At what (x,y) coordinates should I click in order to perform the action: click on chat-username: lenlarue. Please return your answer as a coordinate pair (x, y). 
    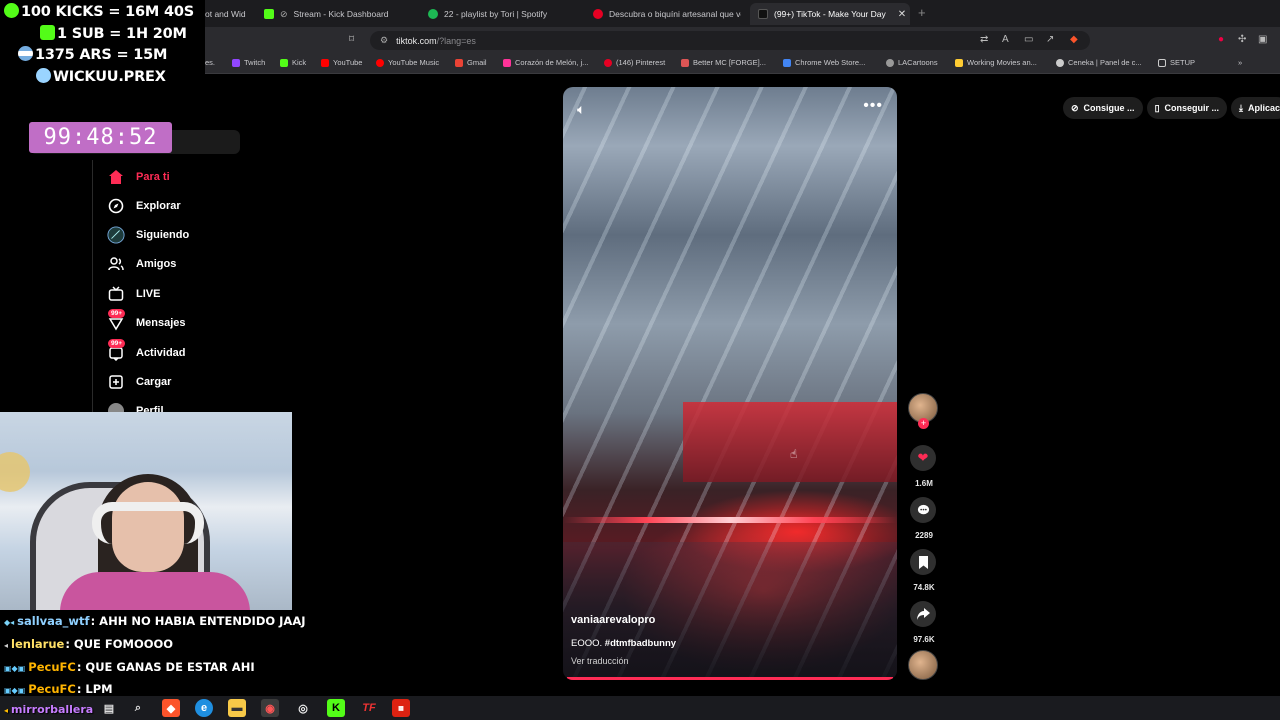
    Looking at the image, I should click on (38, 644).